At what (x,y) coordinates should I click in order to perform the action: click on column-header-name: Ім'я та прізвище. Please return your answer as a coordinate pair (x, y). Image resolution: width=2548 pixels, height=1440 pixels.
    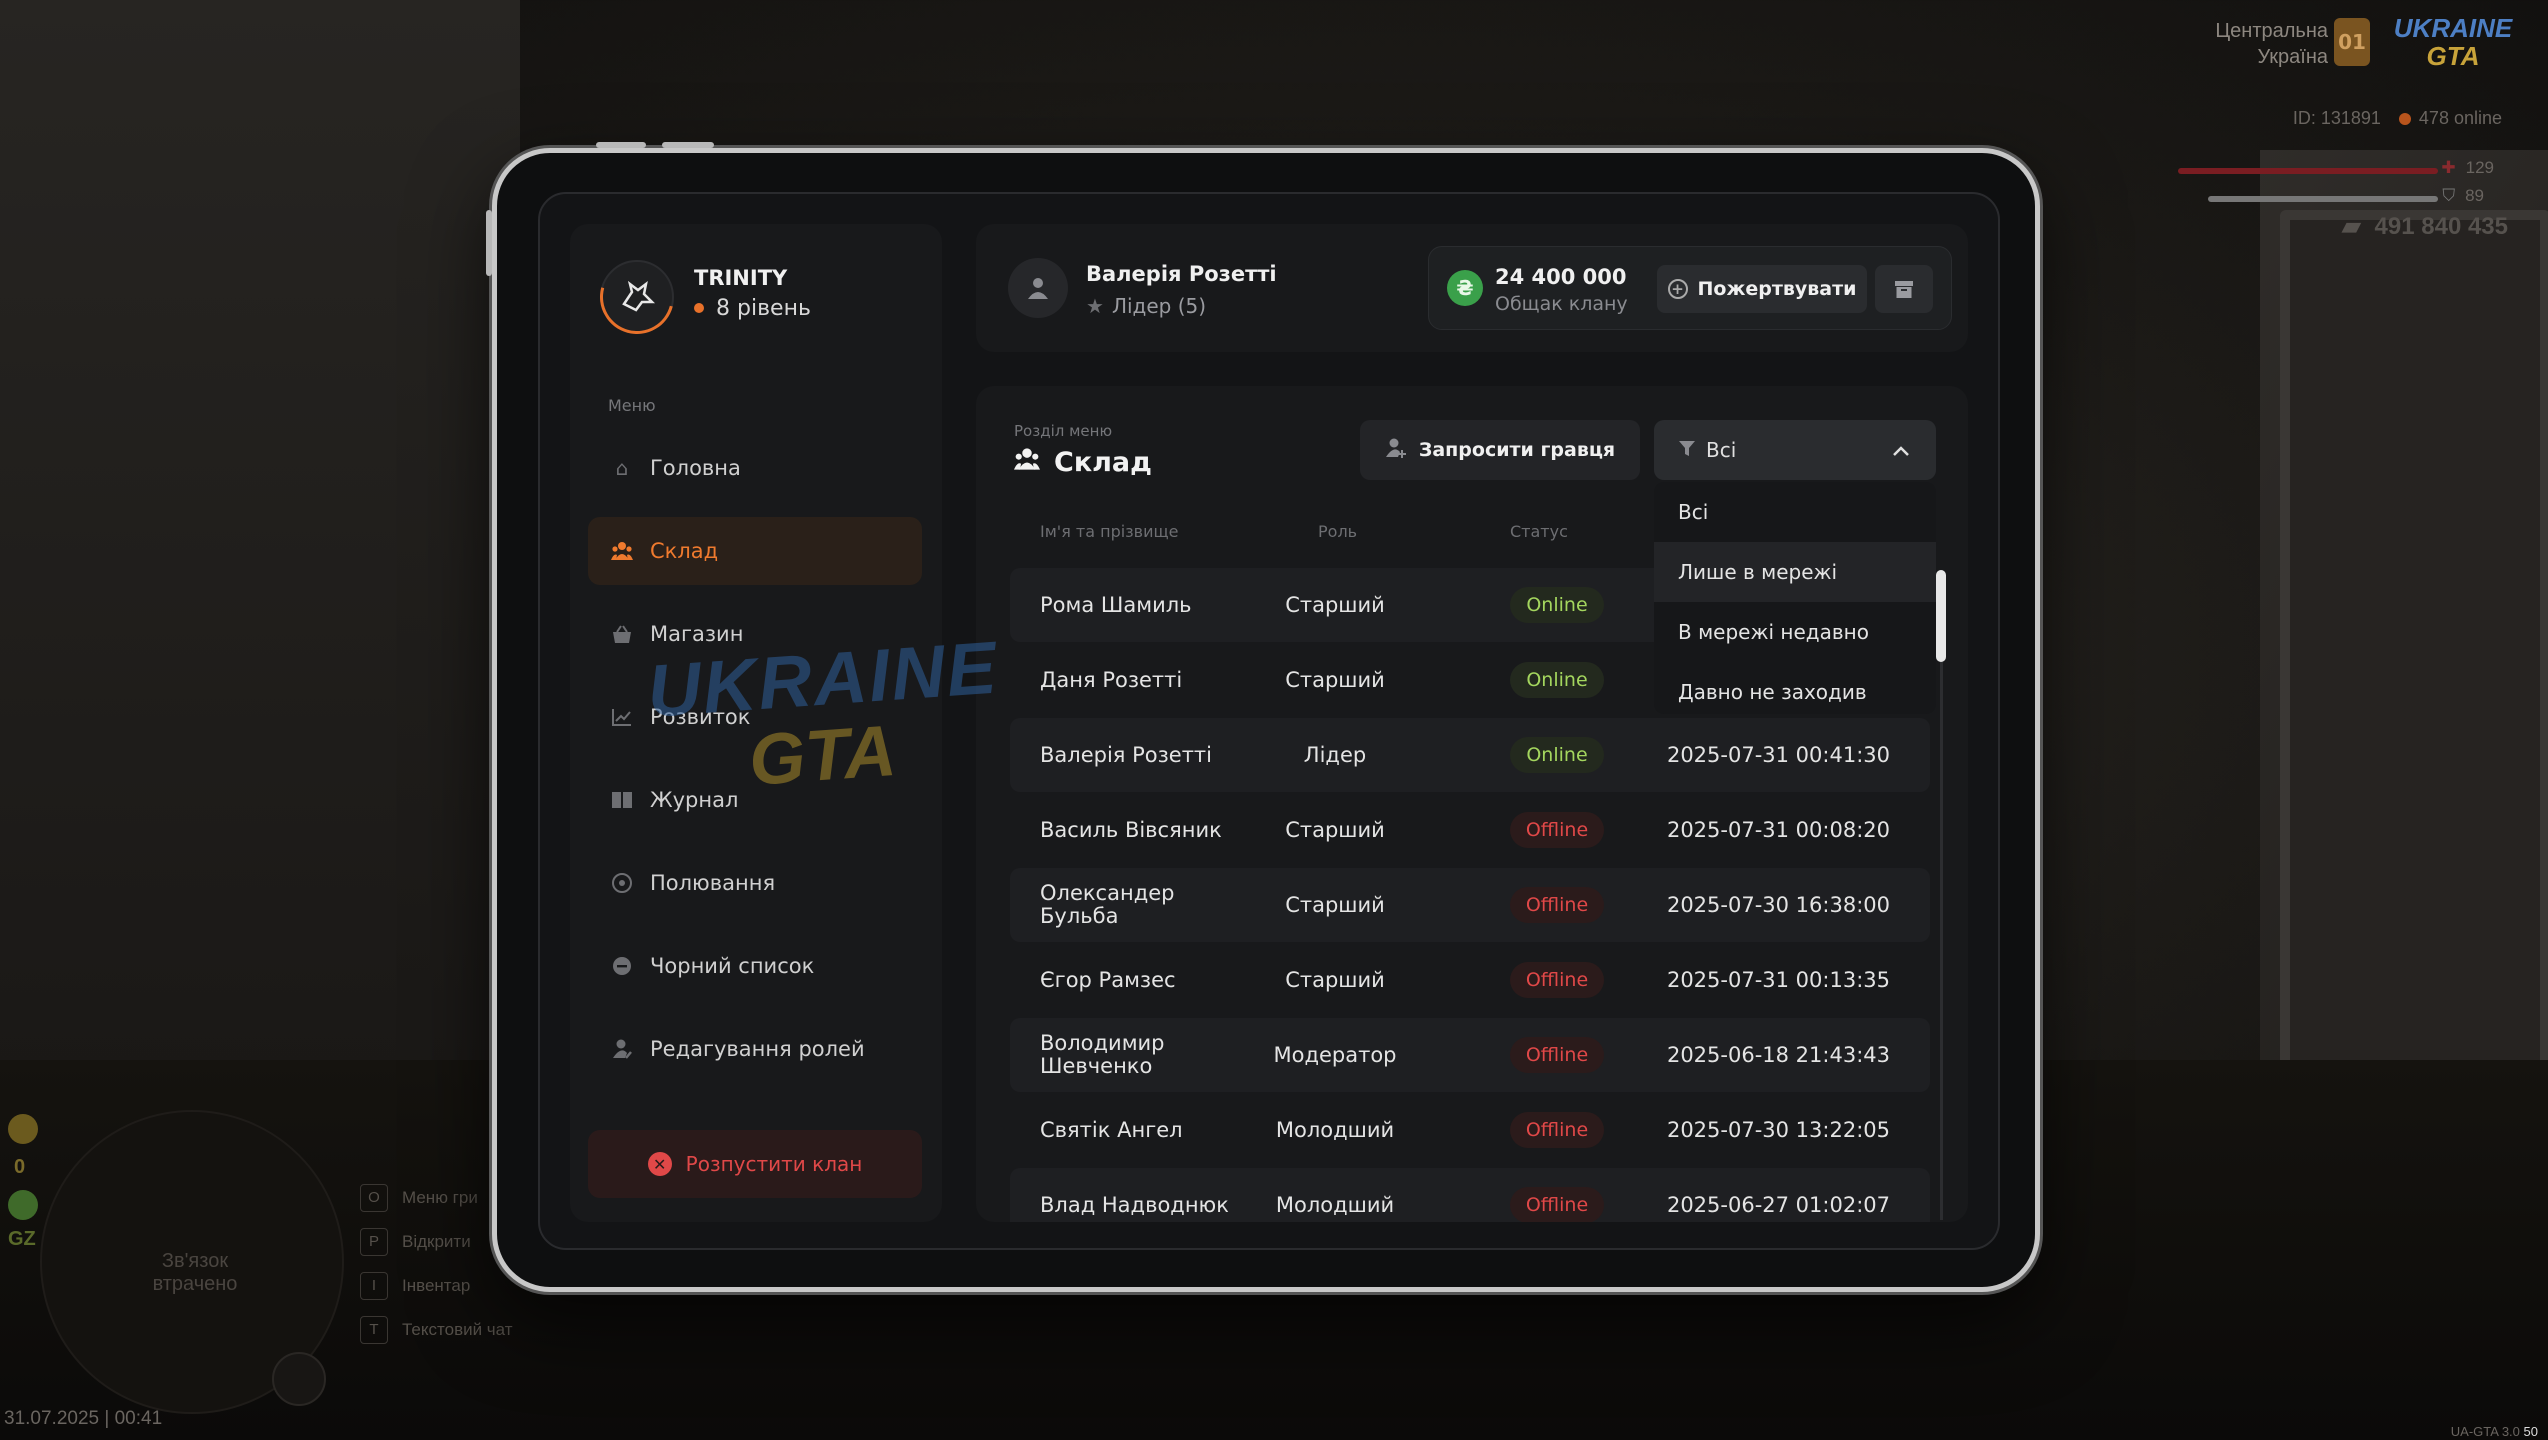
    Looking at the image, I should click on (1109, 531).